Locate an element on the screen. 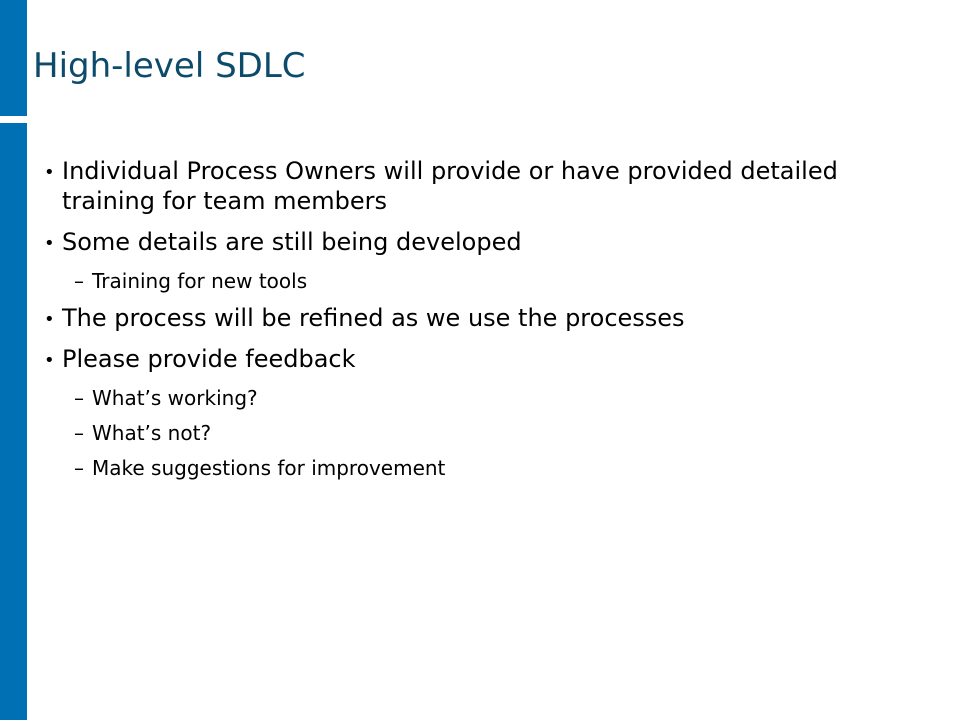  sub-bullet-text: Training for new tools is located at coordinates (200, 281).